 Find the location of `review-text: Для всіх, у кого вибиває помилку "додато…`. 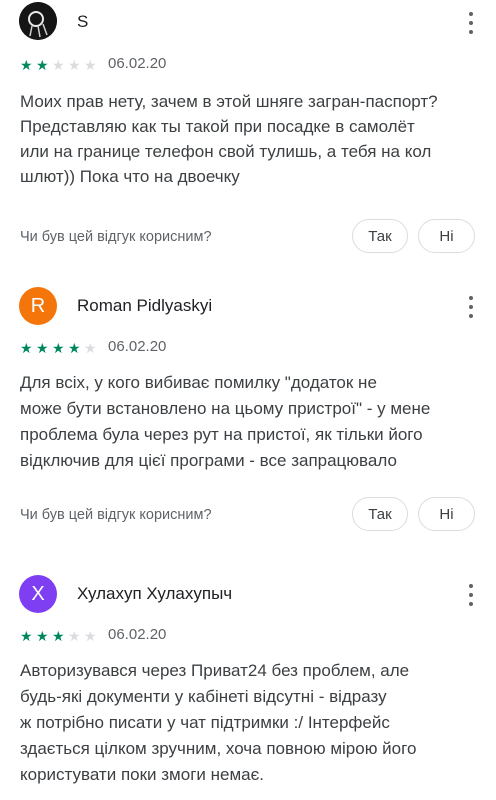

review-text: Для всіх, у кого вибиває помилку "додато… is located at coordinates (225, 421).